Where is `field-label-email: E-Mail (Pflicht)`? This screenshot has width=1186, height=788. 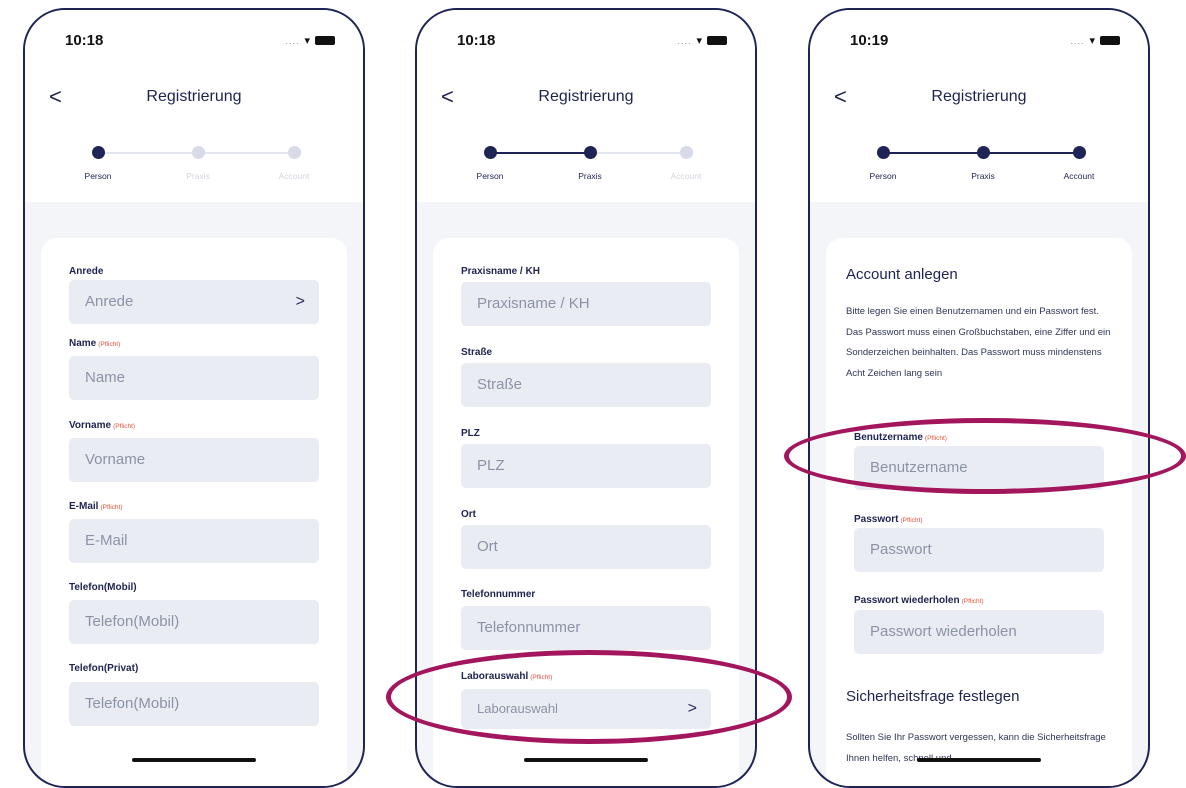
field-label-email: E-Mail (Pflicht) is located at coordinates (96, 506).